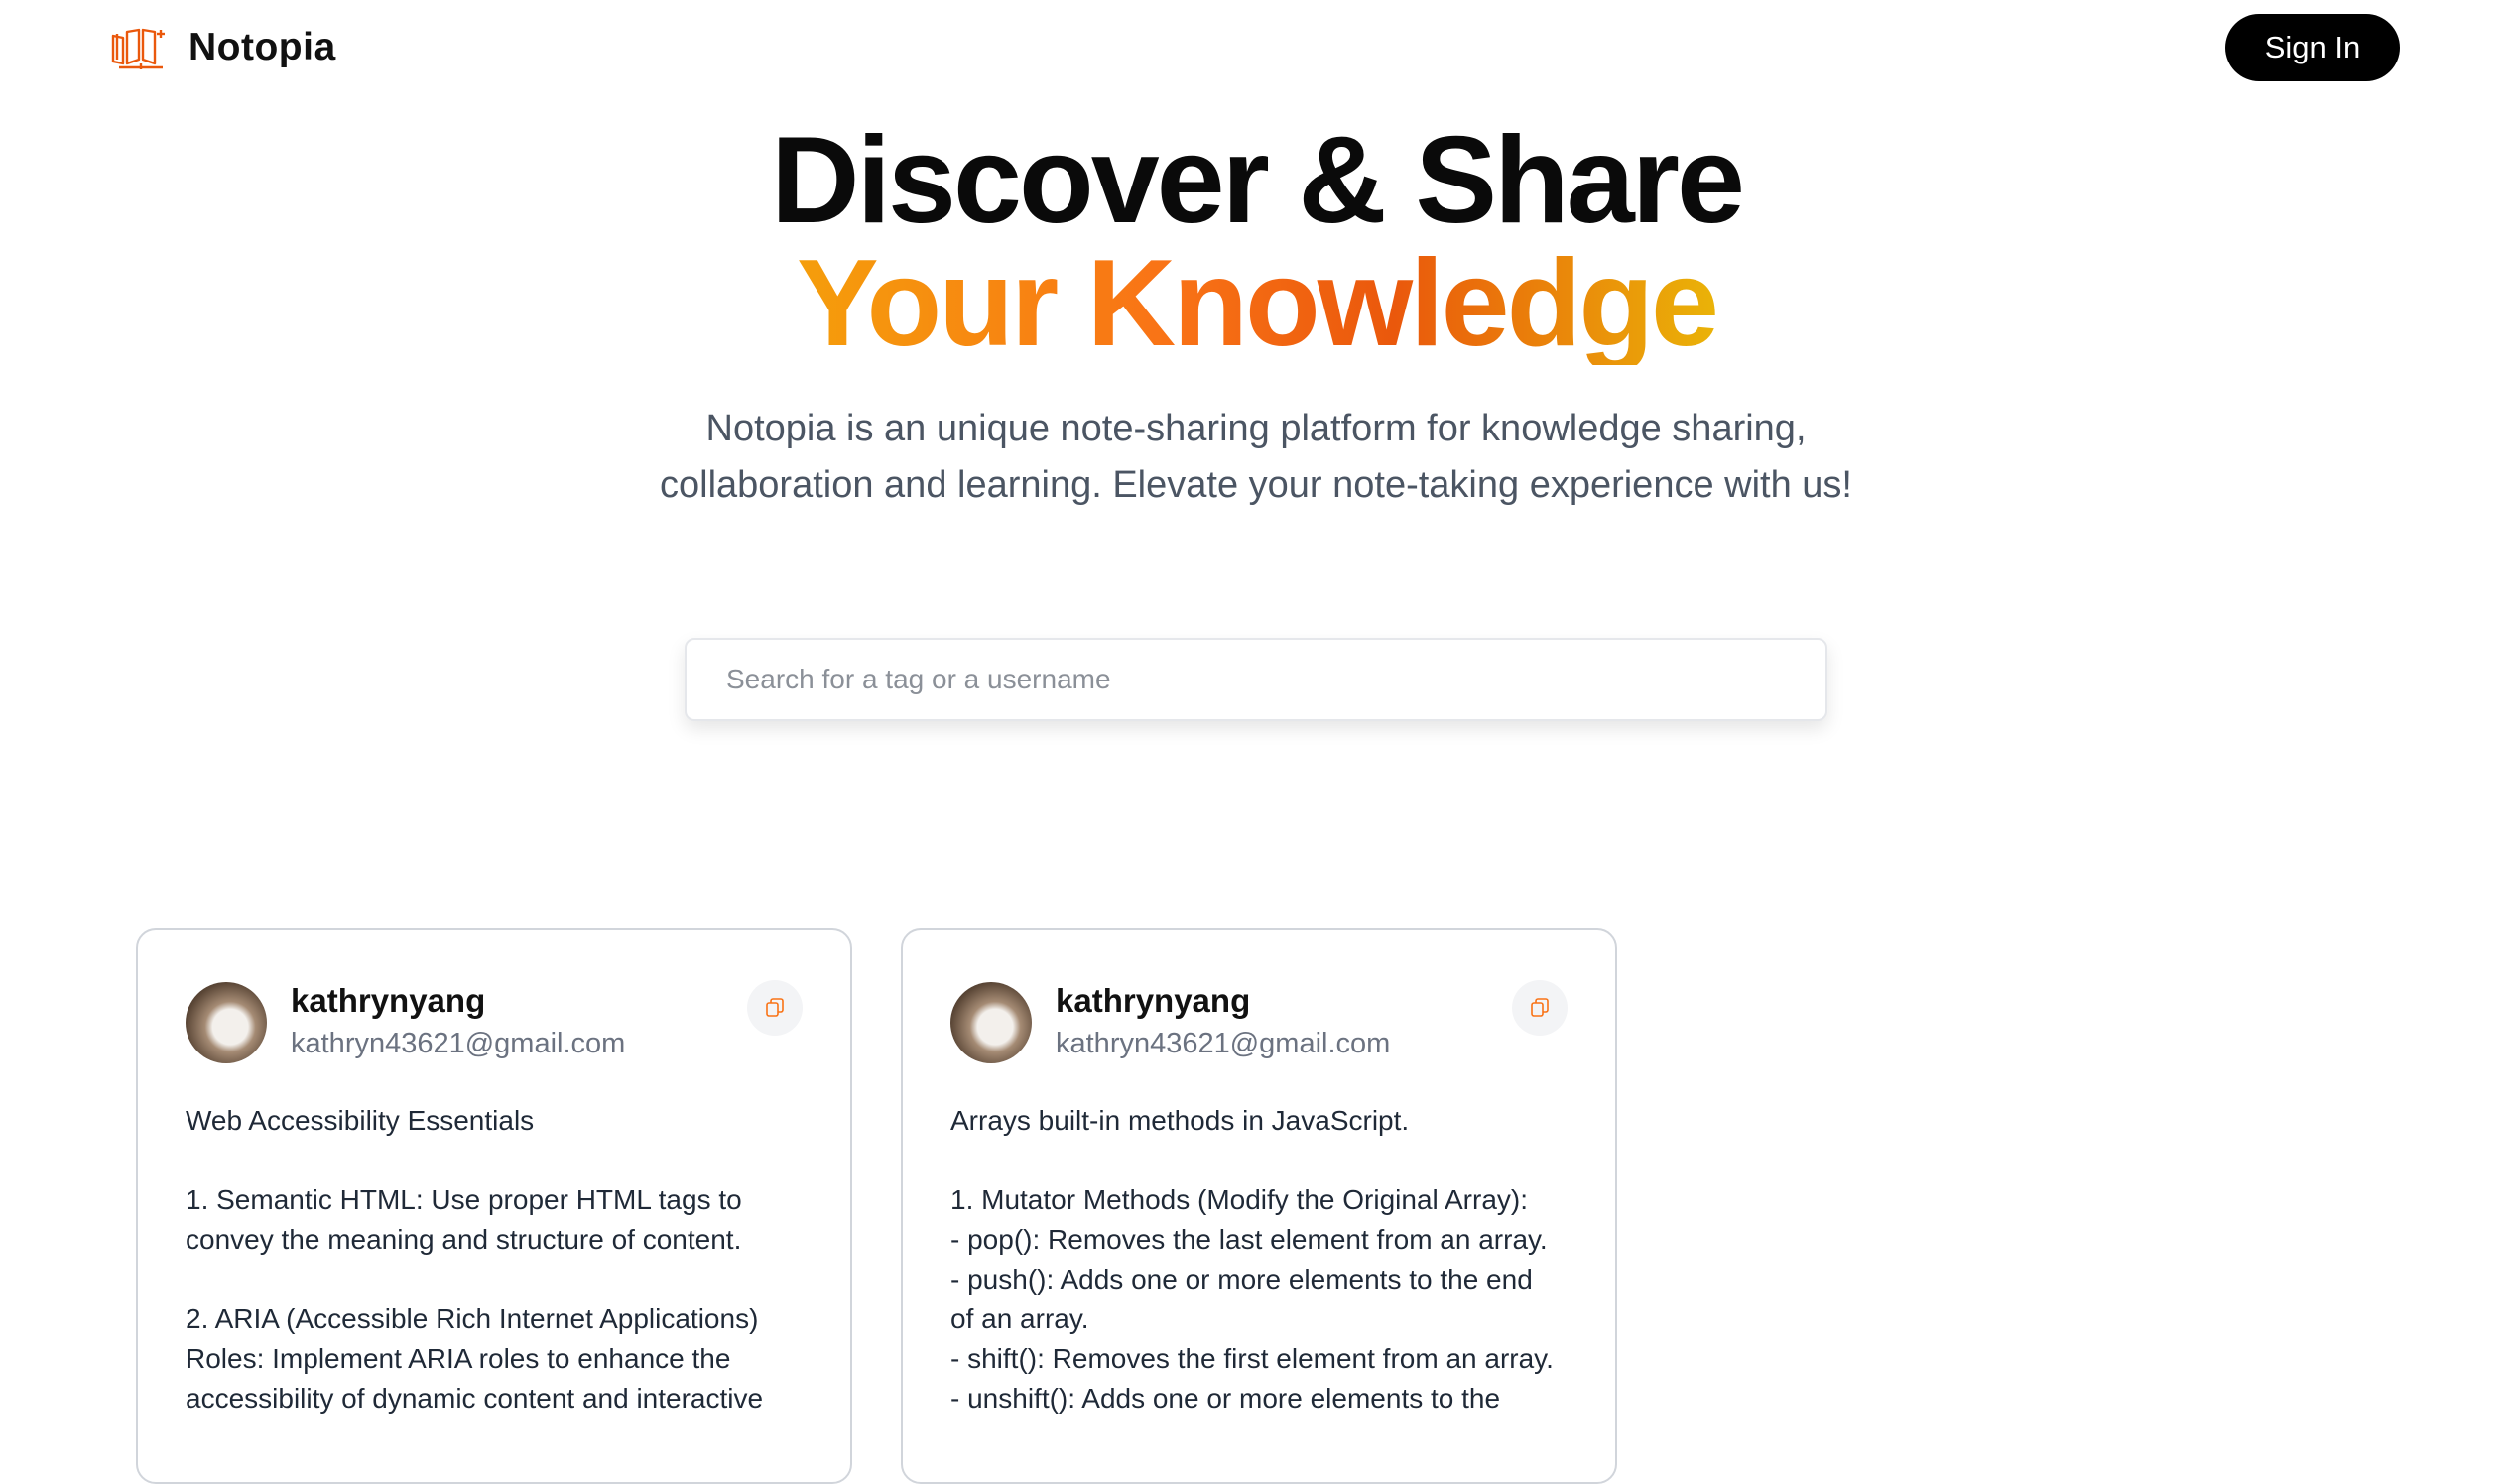 This screenshot has width=2513, height=1484. What do you see at coordinates (1258, 180) in the screenshot?
I see `hero-title-line1: Discover & Share` at bounding box center [1258, 180].